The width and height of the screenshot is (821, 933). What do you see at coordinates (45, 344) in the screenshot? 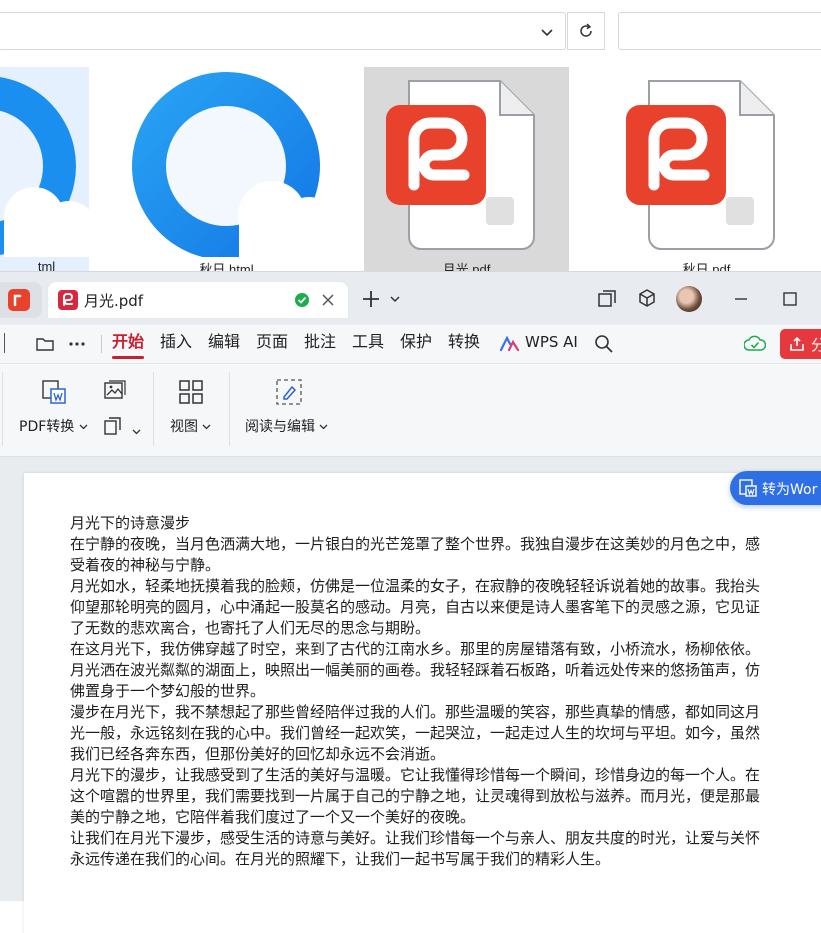
I see `open-folder-icon` at bounding box center [45, 344].